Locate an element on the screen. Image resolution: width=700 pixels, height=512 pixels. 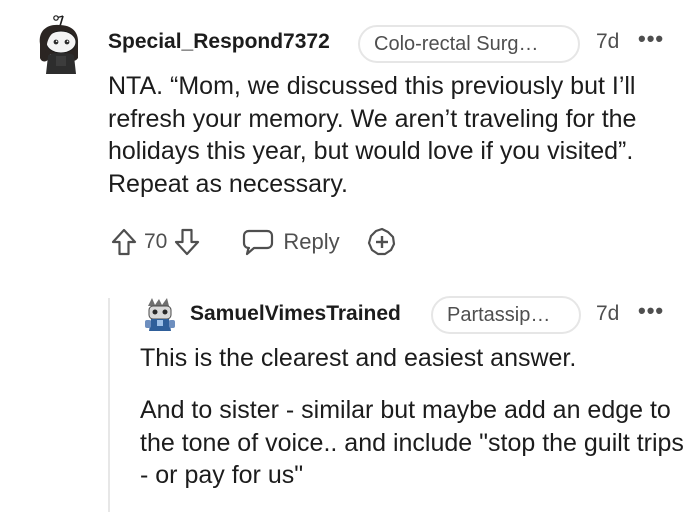
award-plus-icon is located at coordinates (382, 242).